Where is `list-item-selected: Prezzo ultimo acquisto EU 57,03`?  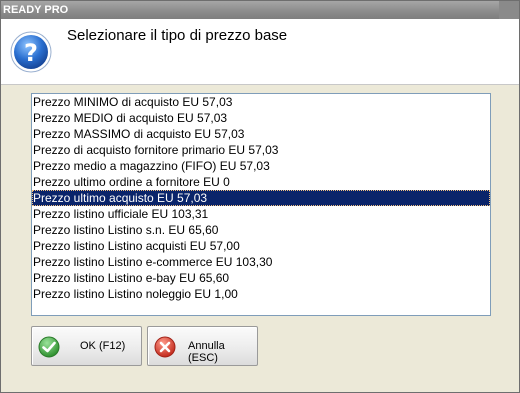
list-item-selected: Prezzo ultimo acquisto EU 57,03 is located at coordinates (261, 198).